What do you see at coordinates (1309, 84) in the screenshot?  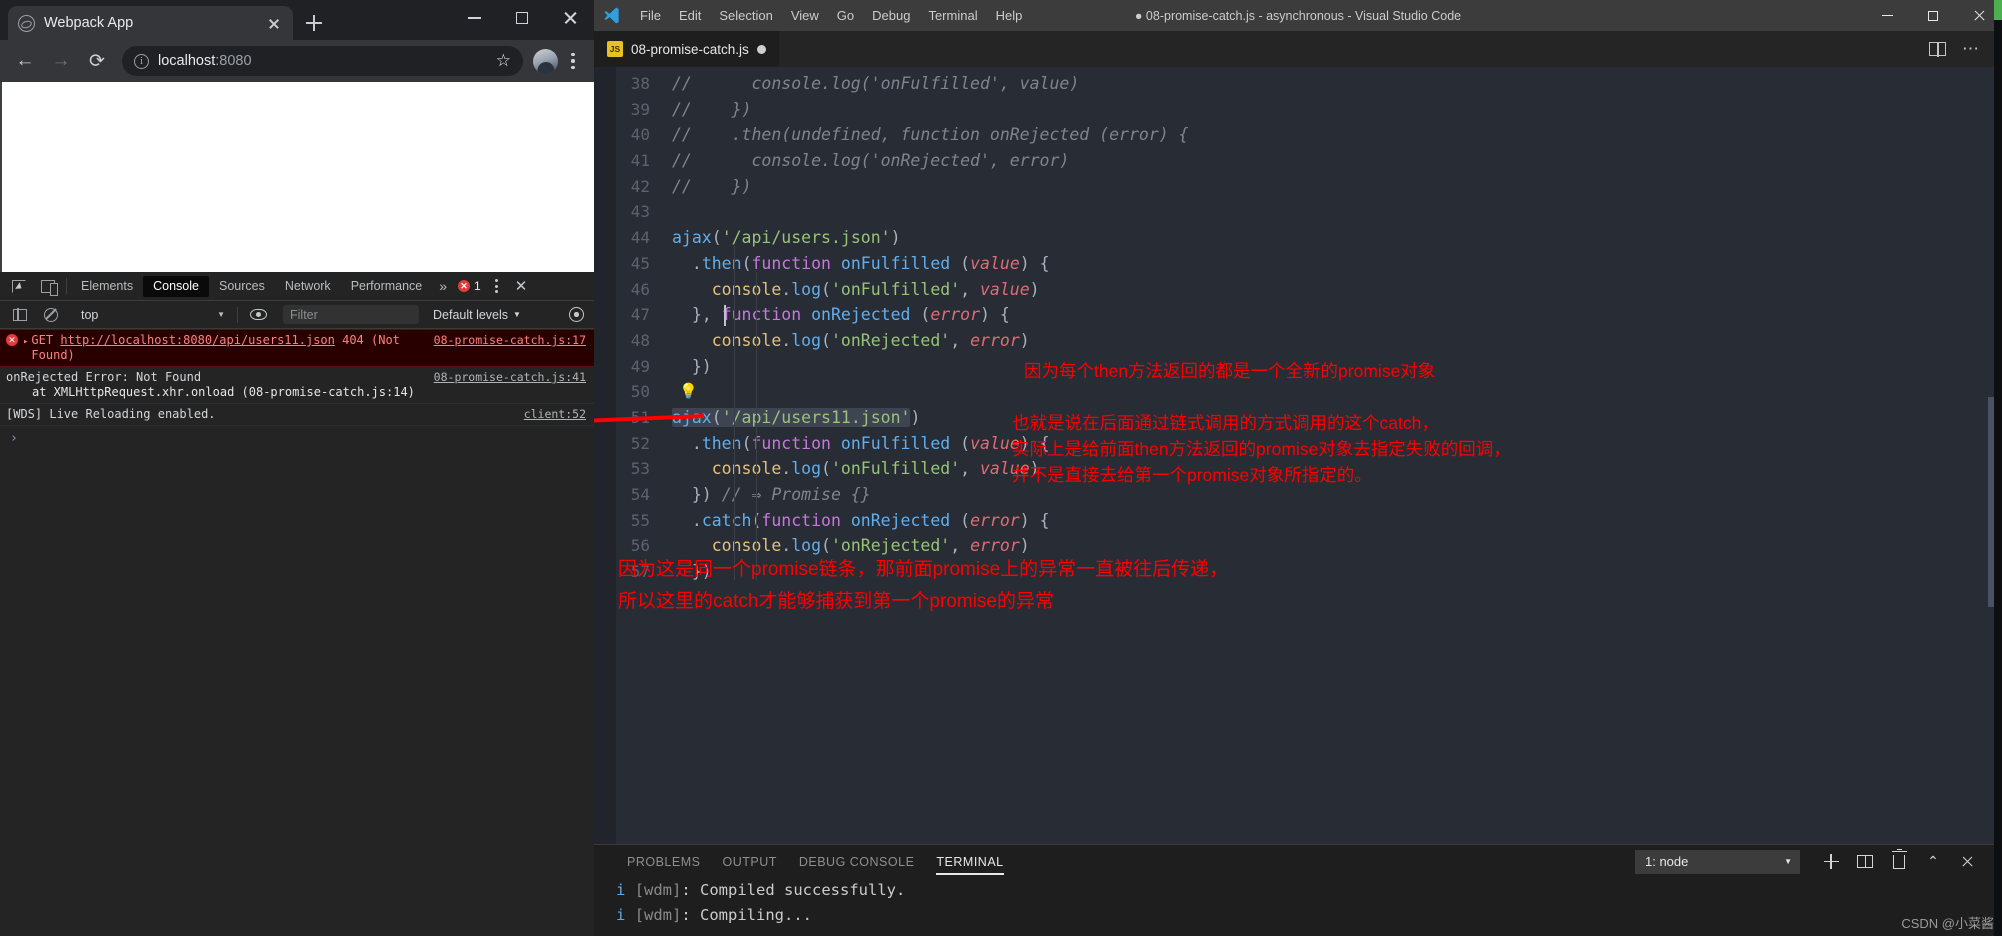 I see `code-line: 38 // console.log('onFulfilled', value)` at bounding box center [1309, 84].